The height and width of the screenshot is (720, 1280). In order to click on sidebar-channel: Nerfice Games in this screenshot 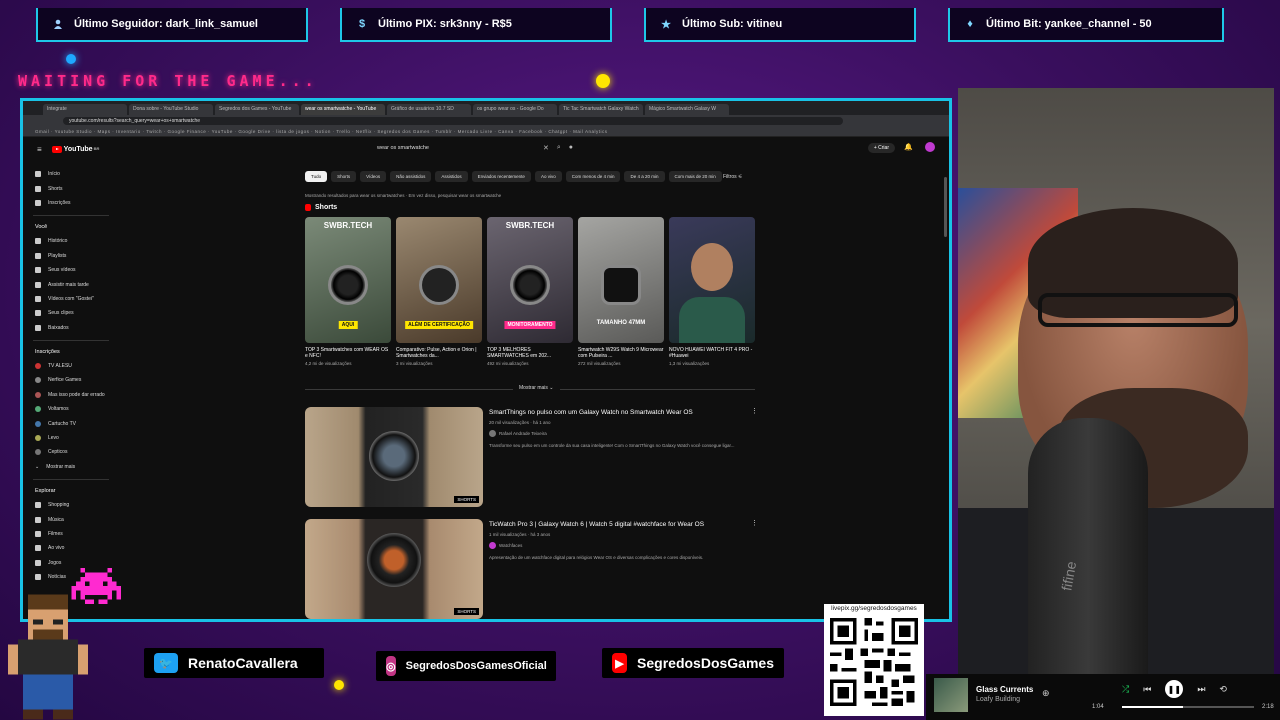, I will do `click(73, 380)`.